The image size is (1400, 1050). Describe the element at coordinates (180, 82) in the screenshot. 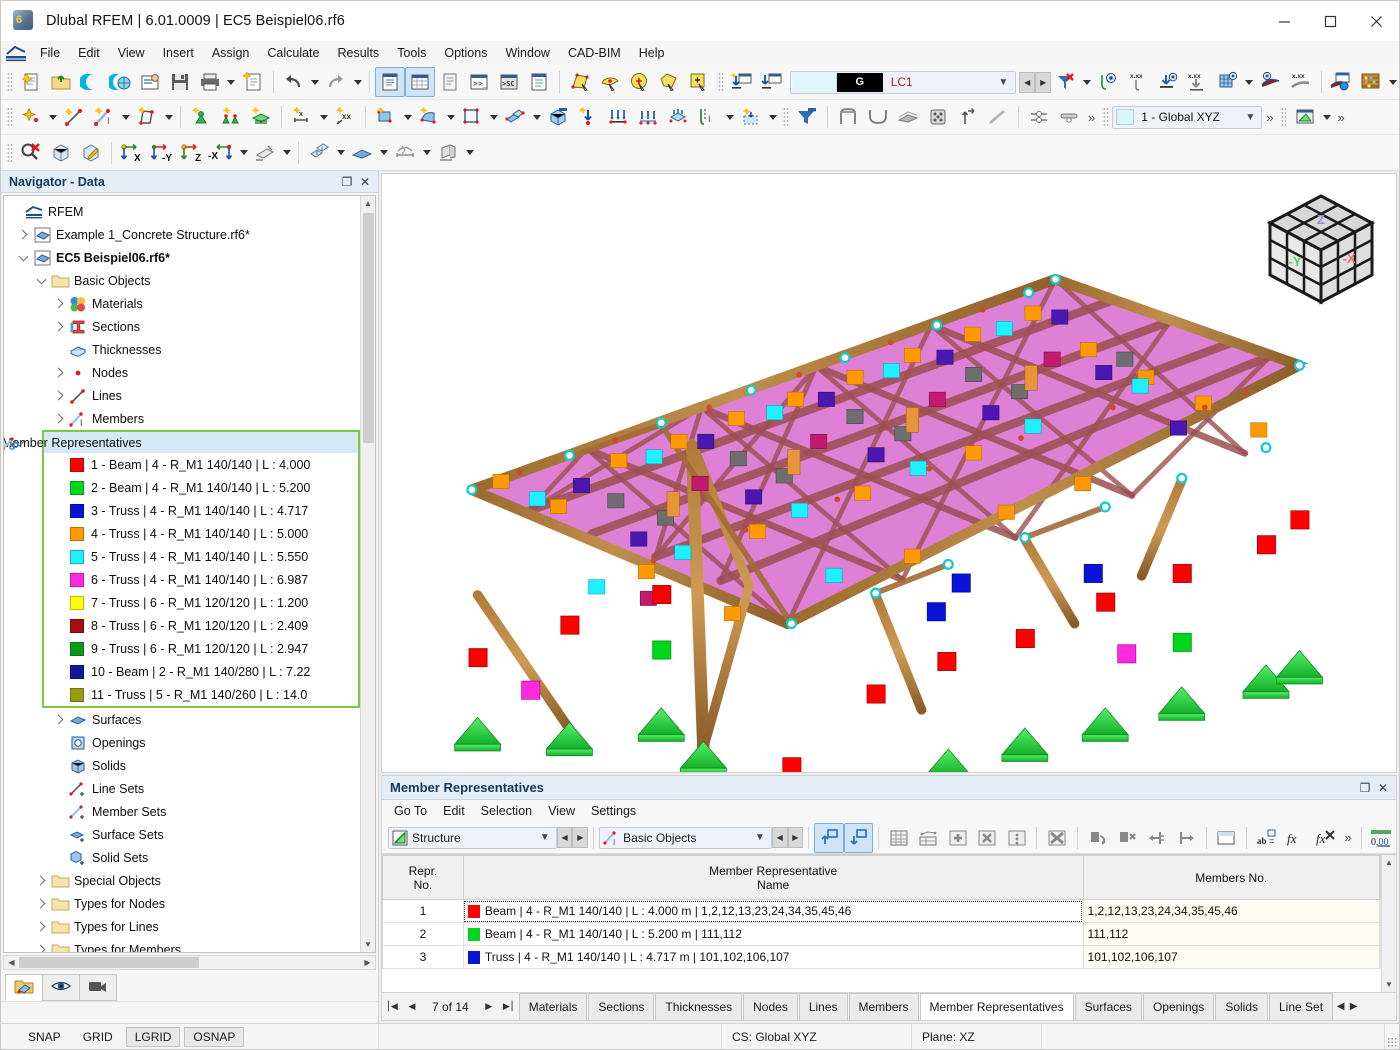

I see `save-button` at that location.